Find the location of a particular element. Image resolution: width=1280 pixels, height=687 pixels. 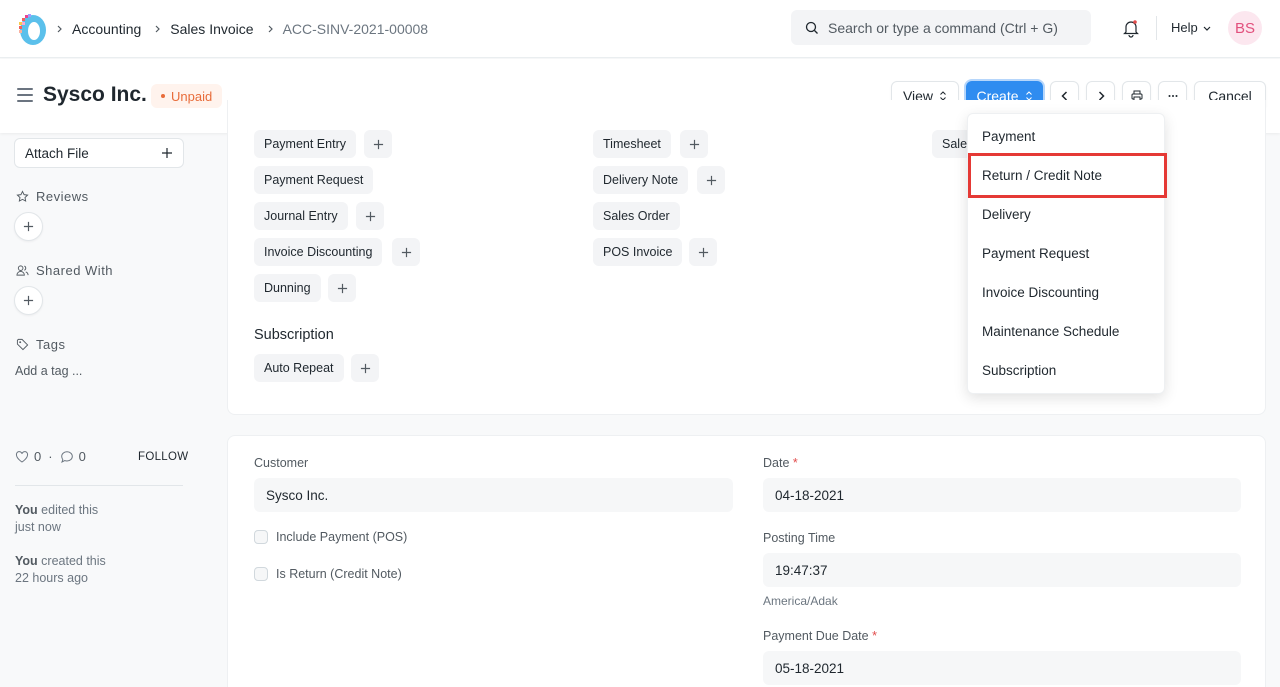

menu-item-payment-request: Payment Request is located at coordinates (1067, 253).